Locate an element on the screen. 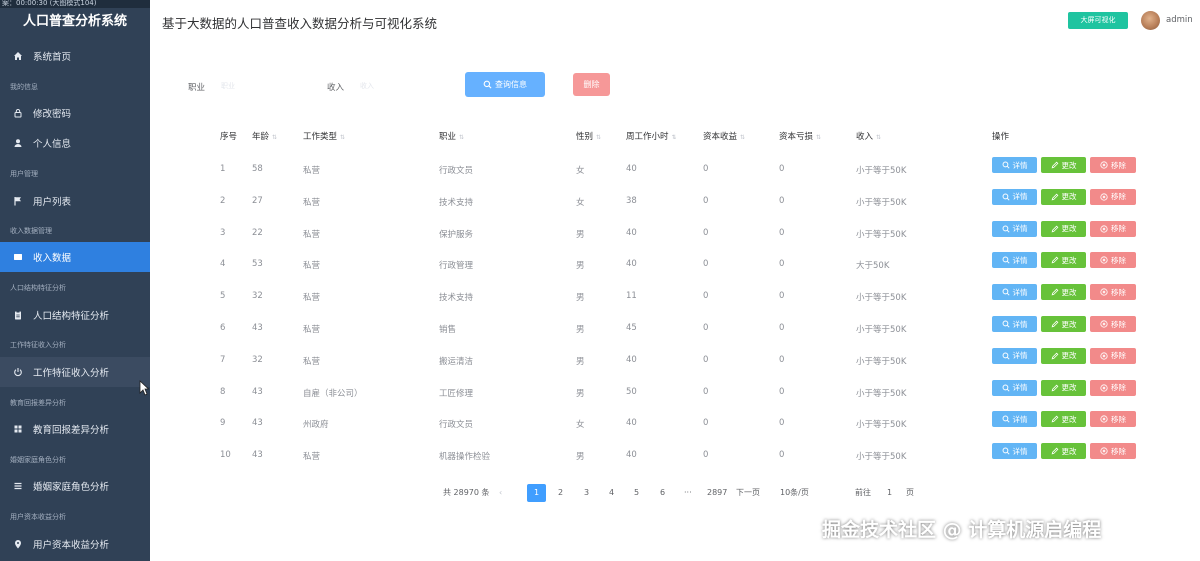  table-cell: 3 is located at coordinates (223, 232).